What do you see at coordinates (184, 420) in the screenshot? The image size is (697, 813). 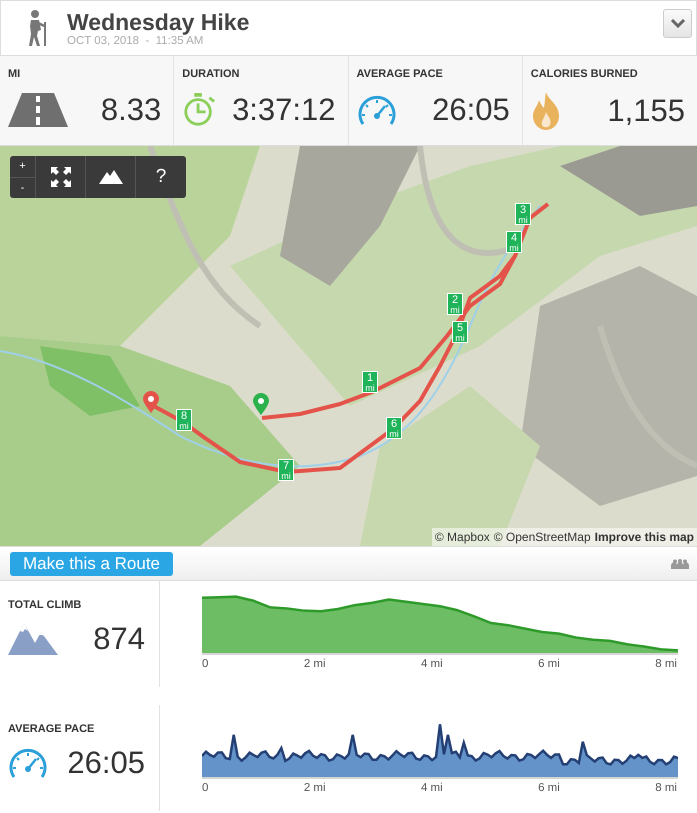 I see `mile-marker: 8 mi` at bounding box center [184, 420].